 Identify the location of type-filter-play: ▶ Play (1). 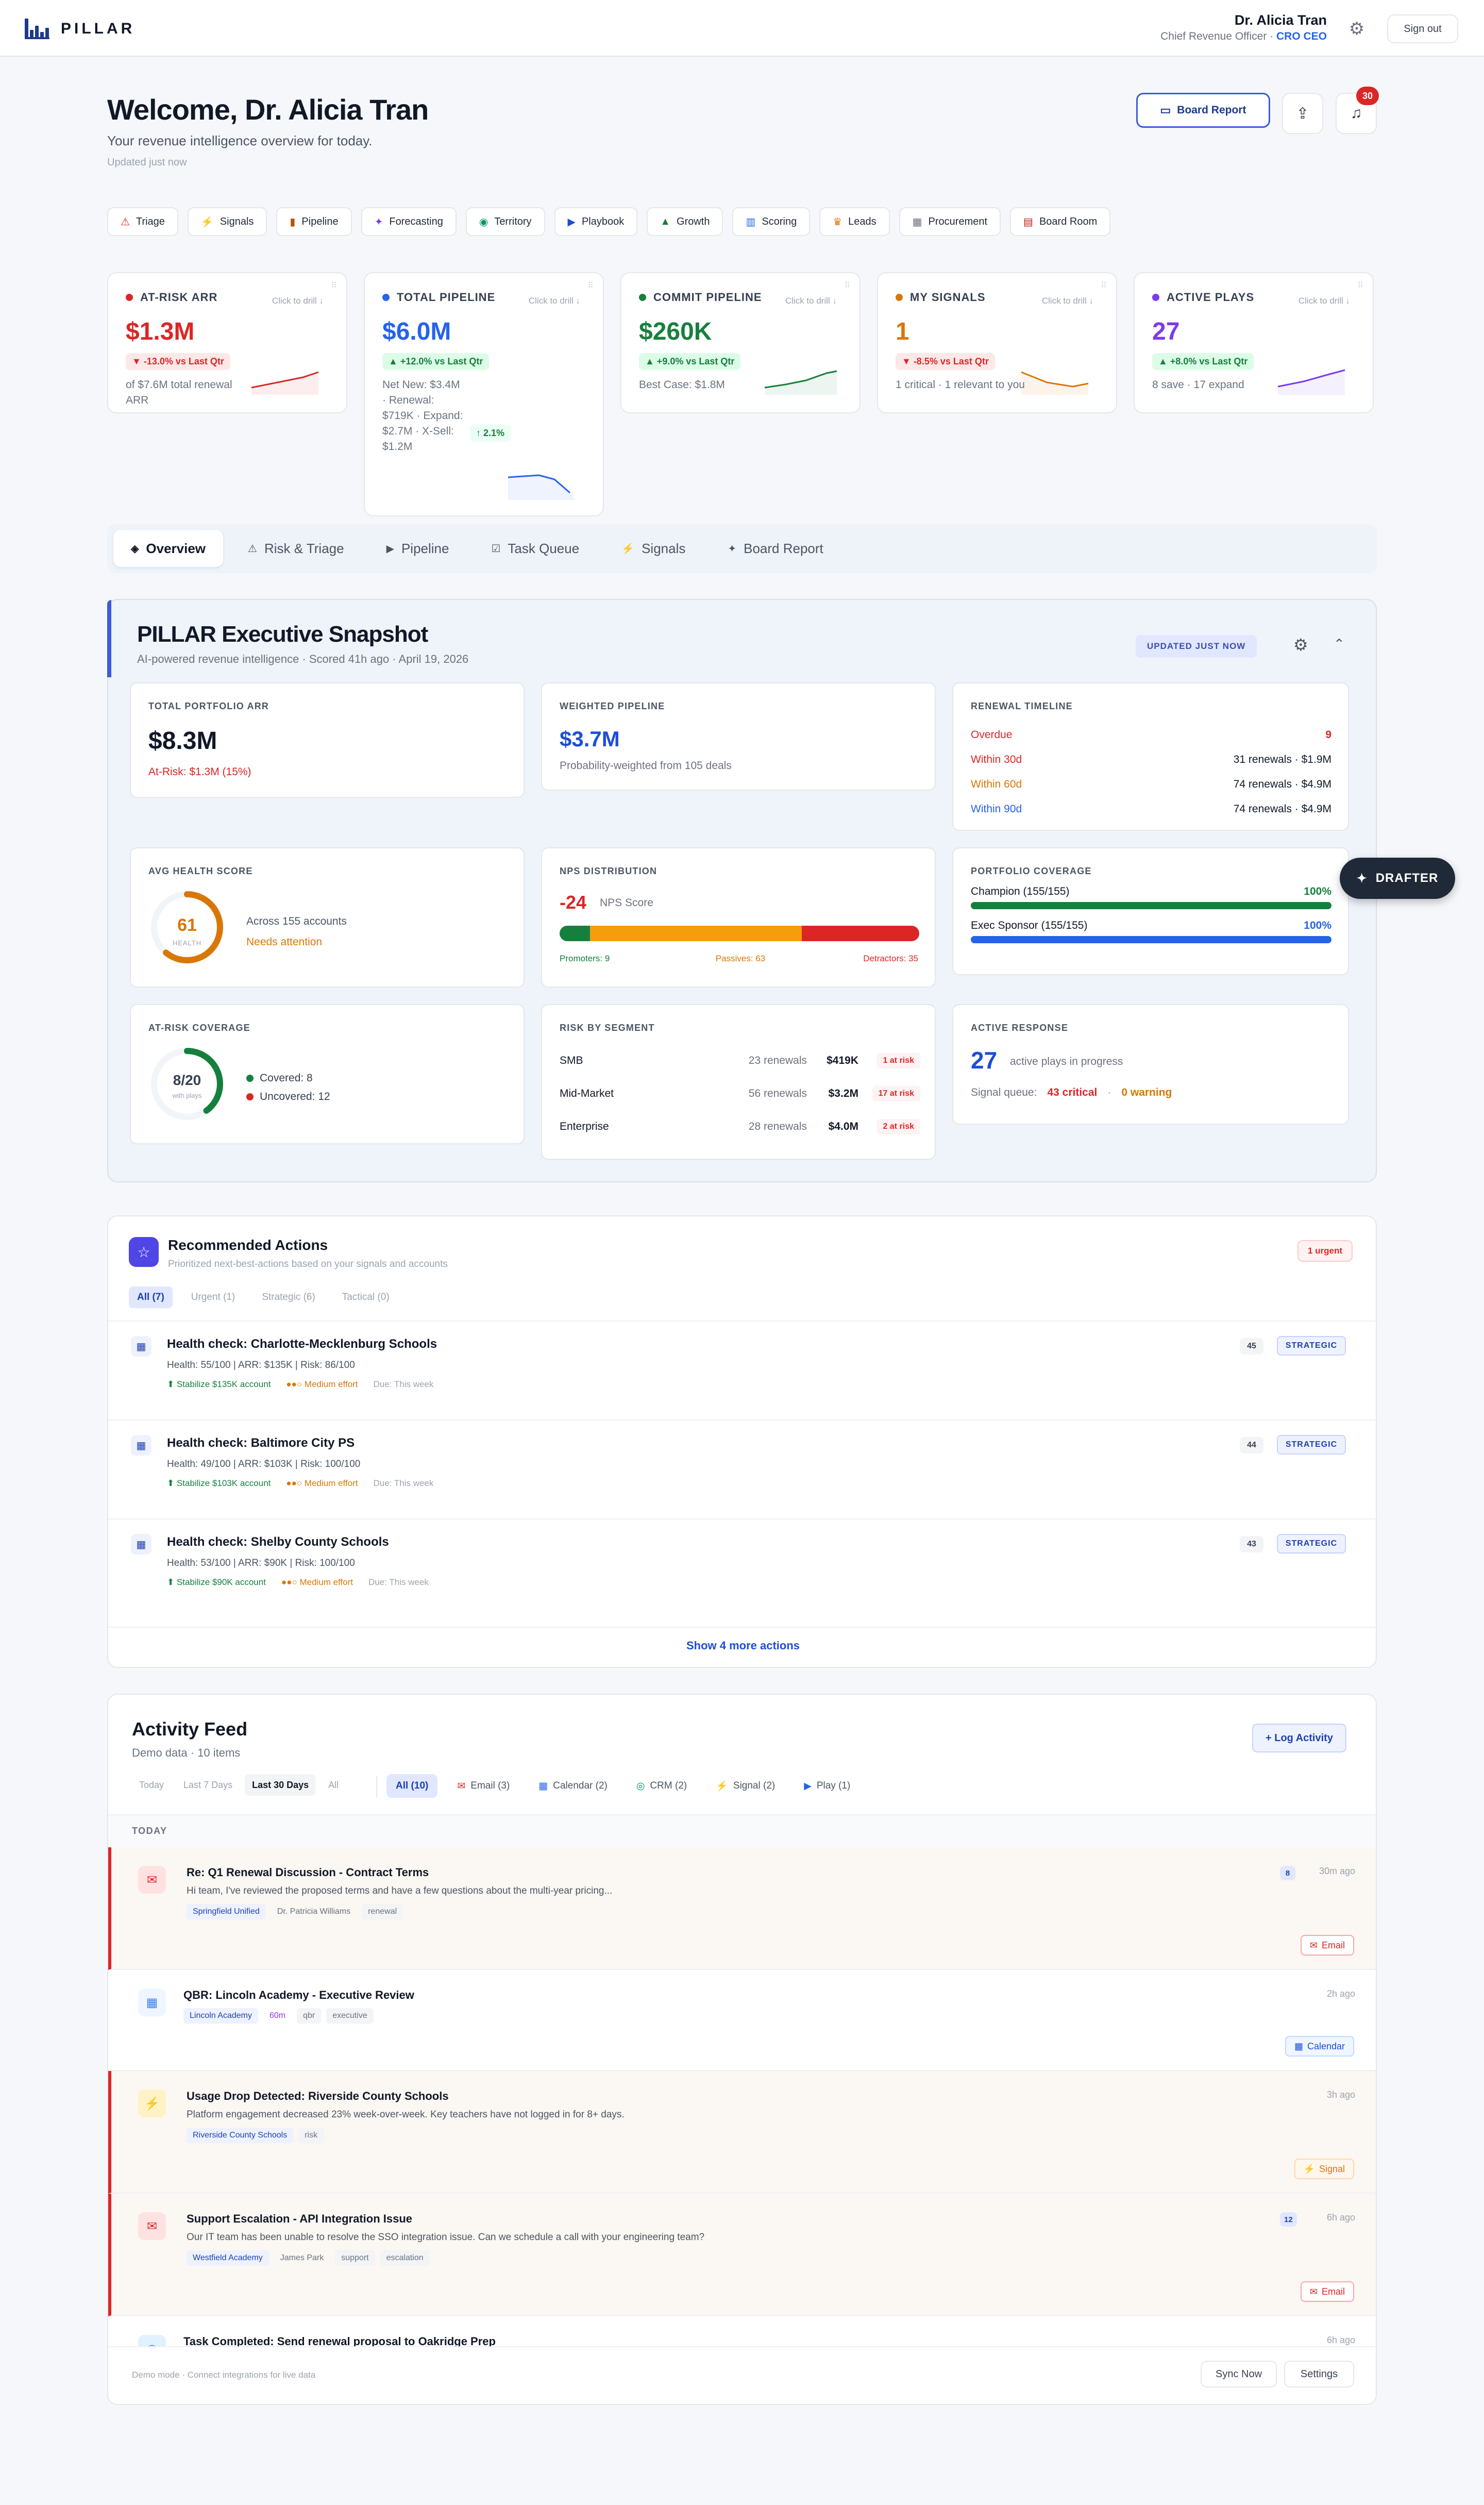
(827, 1786).